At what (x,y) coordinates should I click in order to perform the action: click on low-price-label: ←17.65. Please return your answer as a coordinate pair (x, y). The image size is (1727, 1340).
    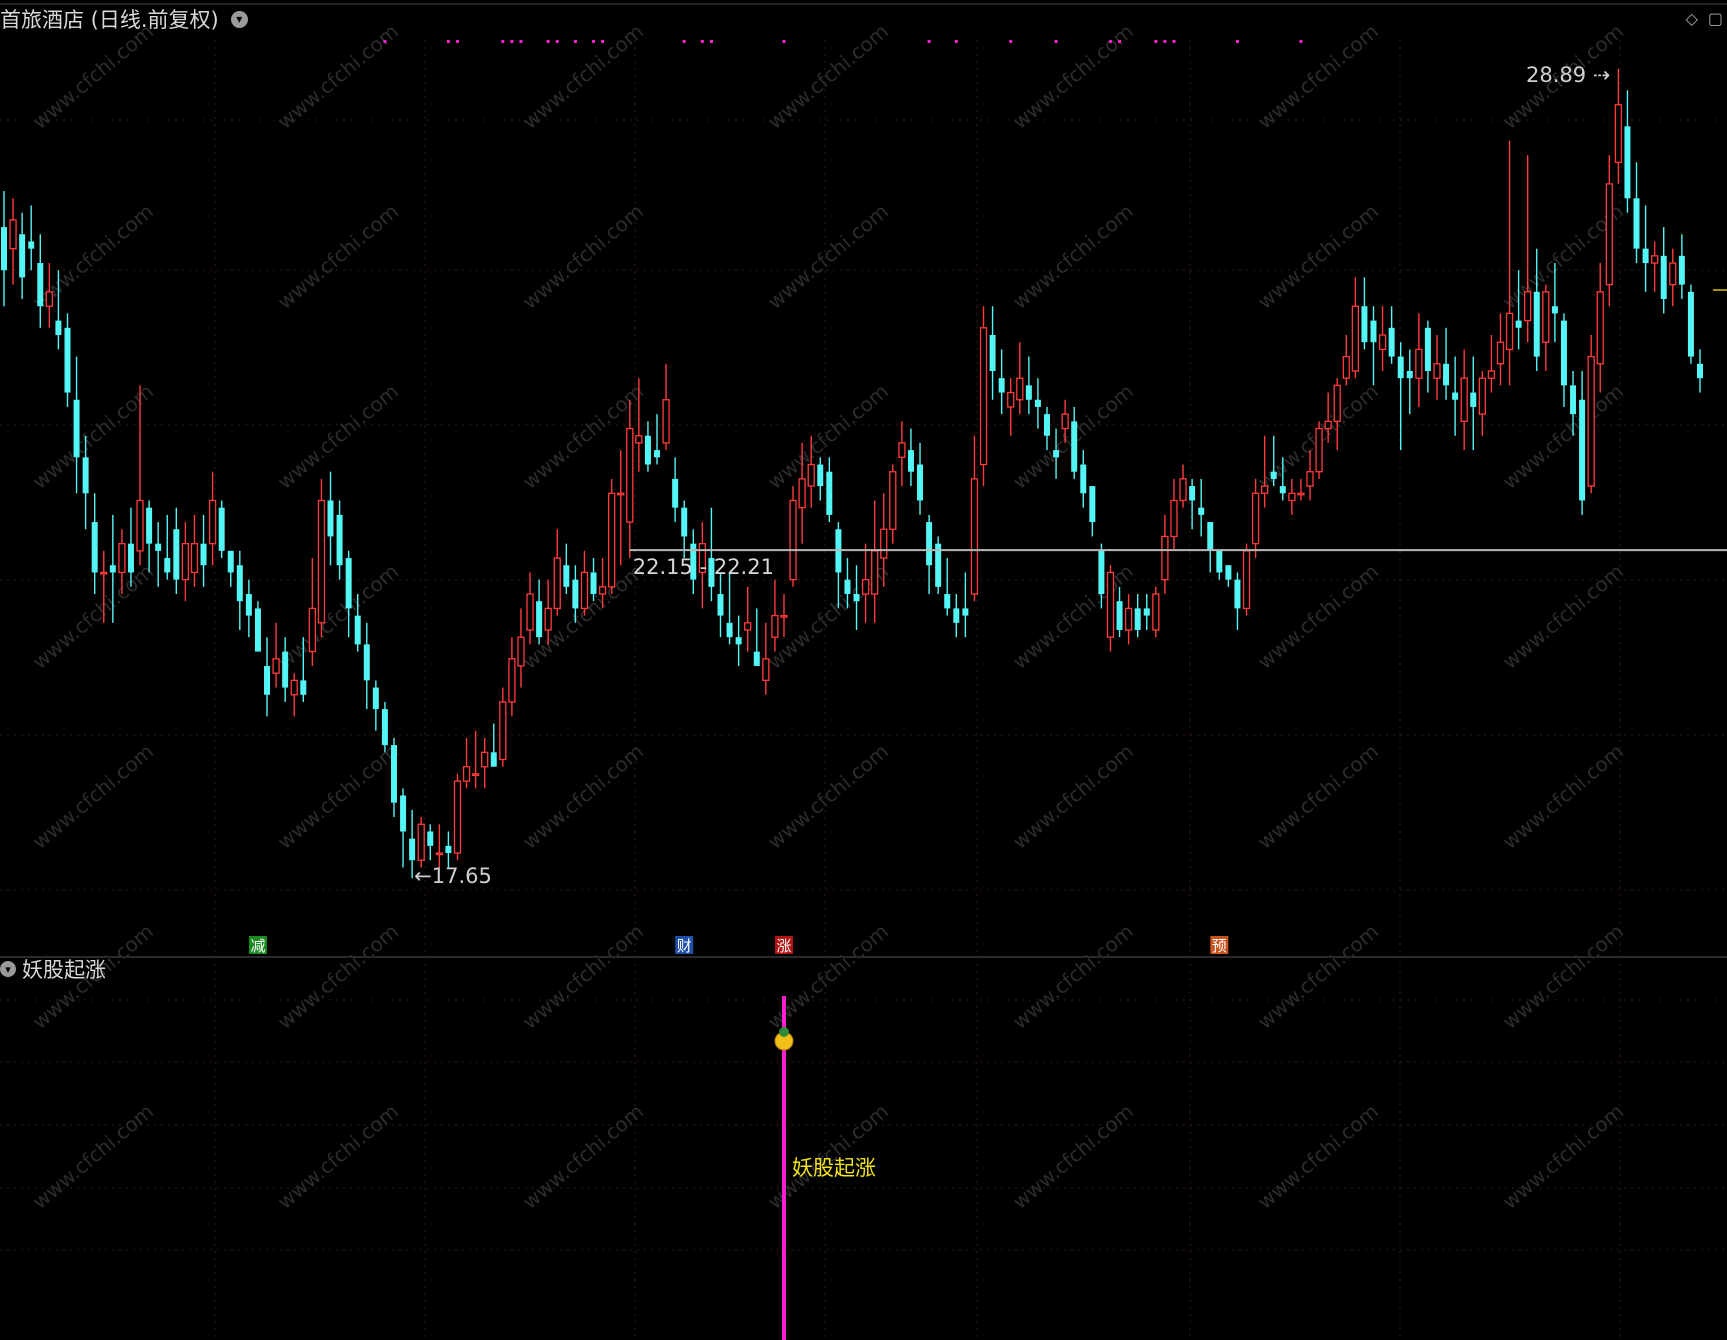
    Looking at the image, I should click on (453, 876).